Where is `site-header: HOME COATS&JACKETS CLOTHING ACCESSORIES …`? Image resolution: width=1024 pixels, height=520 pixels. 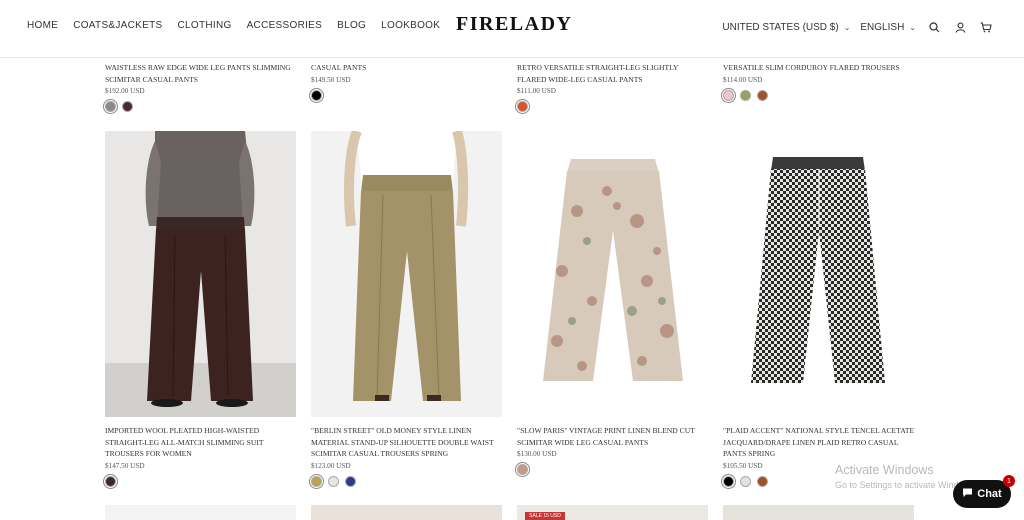 site-header: HOME COATS&JACKETS CLOTHING ACCESSORIES … is located at coordinates (512, 29).